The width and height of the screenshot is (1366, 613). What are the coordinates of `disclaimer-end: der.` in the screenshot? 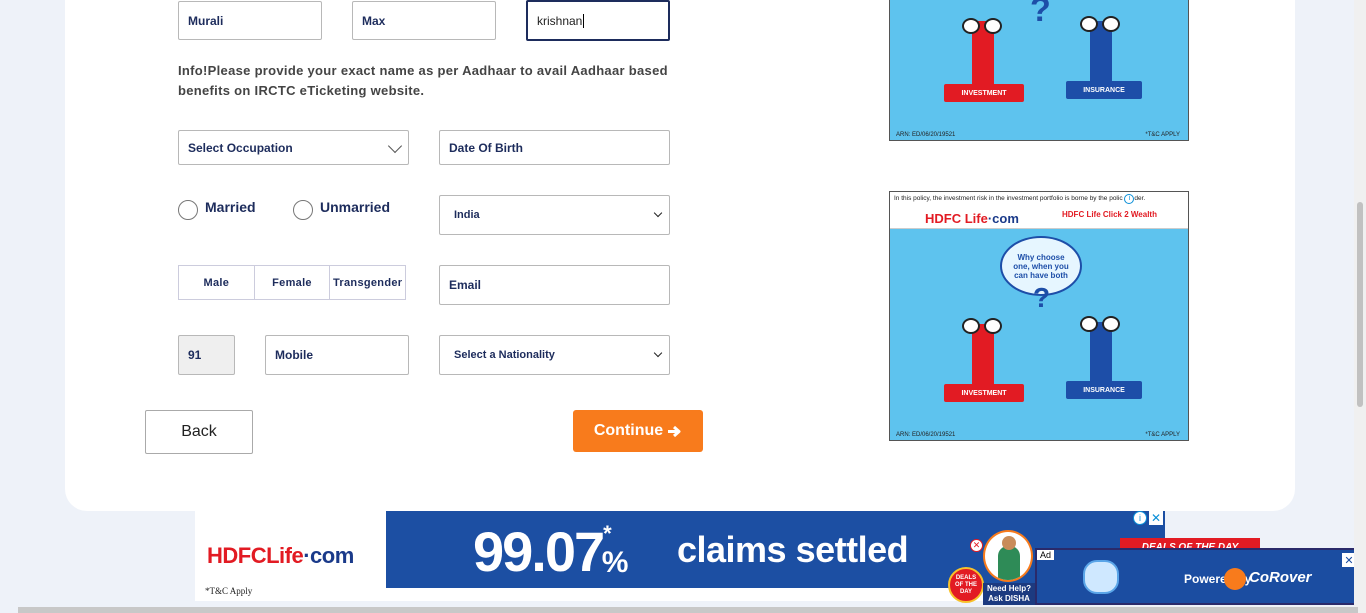 It's located at (1140, 198).